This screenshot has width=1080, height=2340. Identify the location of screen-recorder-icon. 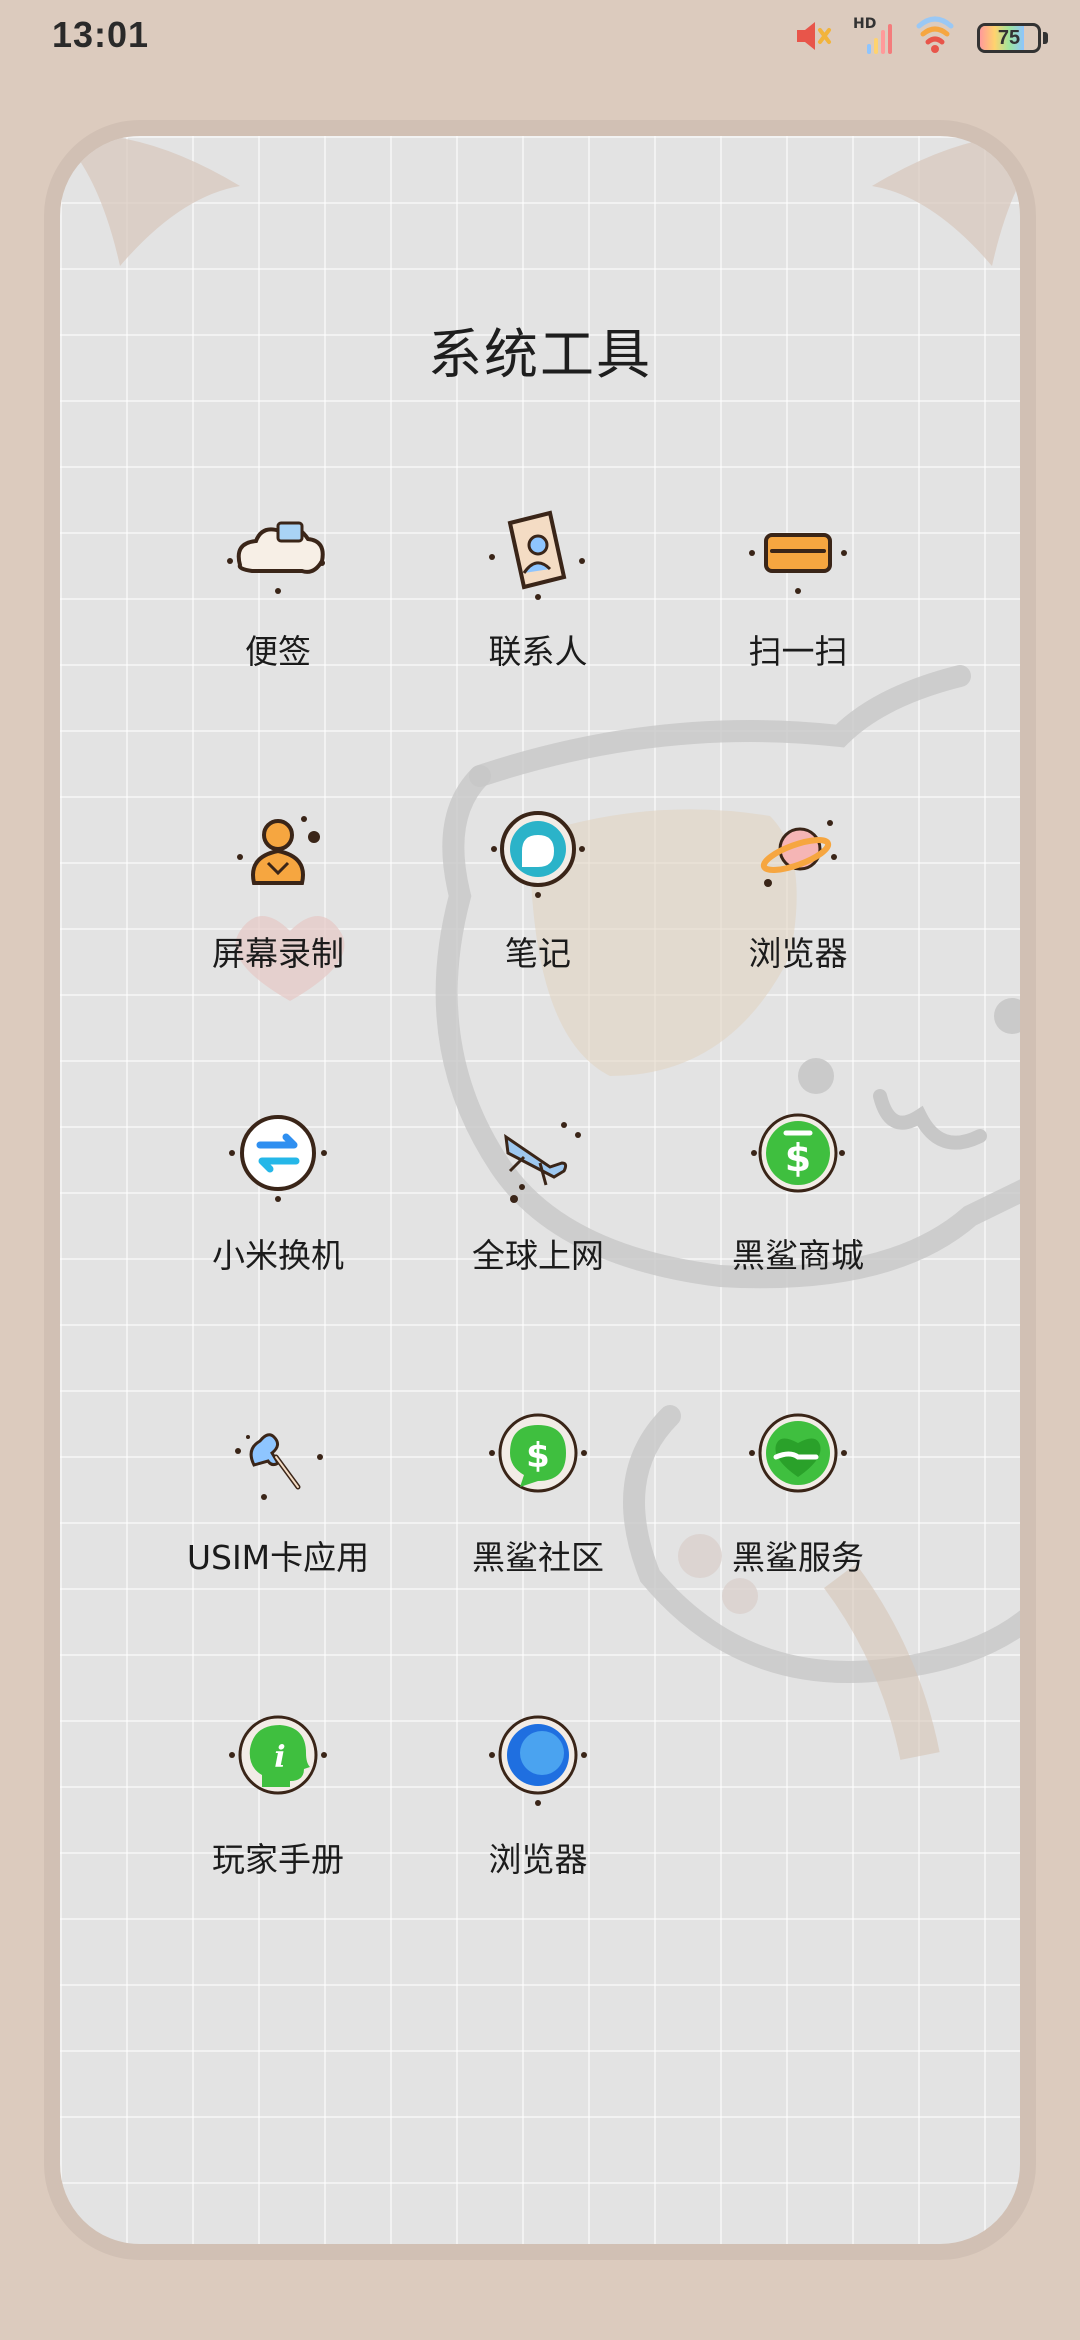
(278, 850).